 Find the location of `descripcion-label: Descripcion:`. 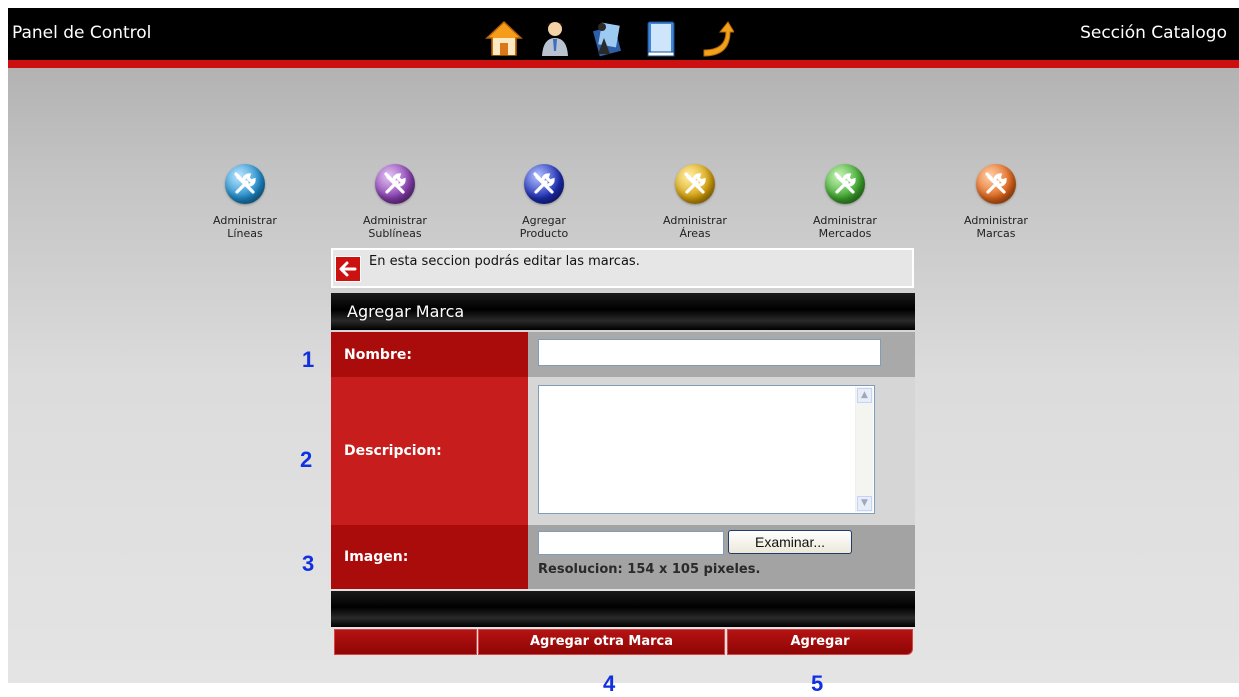

descripcion-label: Descripcion: is located at coordinates (429, 451).